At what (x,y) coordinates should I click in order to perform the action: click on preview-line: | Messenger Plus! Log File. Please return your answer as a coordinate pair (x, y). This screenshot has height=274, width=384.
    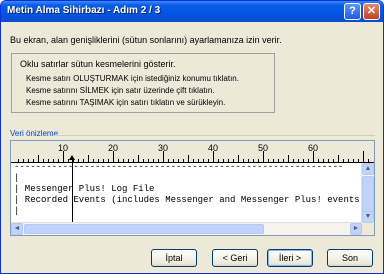
    Looking at the image, I should click on (84, 189).